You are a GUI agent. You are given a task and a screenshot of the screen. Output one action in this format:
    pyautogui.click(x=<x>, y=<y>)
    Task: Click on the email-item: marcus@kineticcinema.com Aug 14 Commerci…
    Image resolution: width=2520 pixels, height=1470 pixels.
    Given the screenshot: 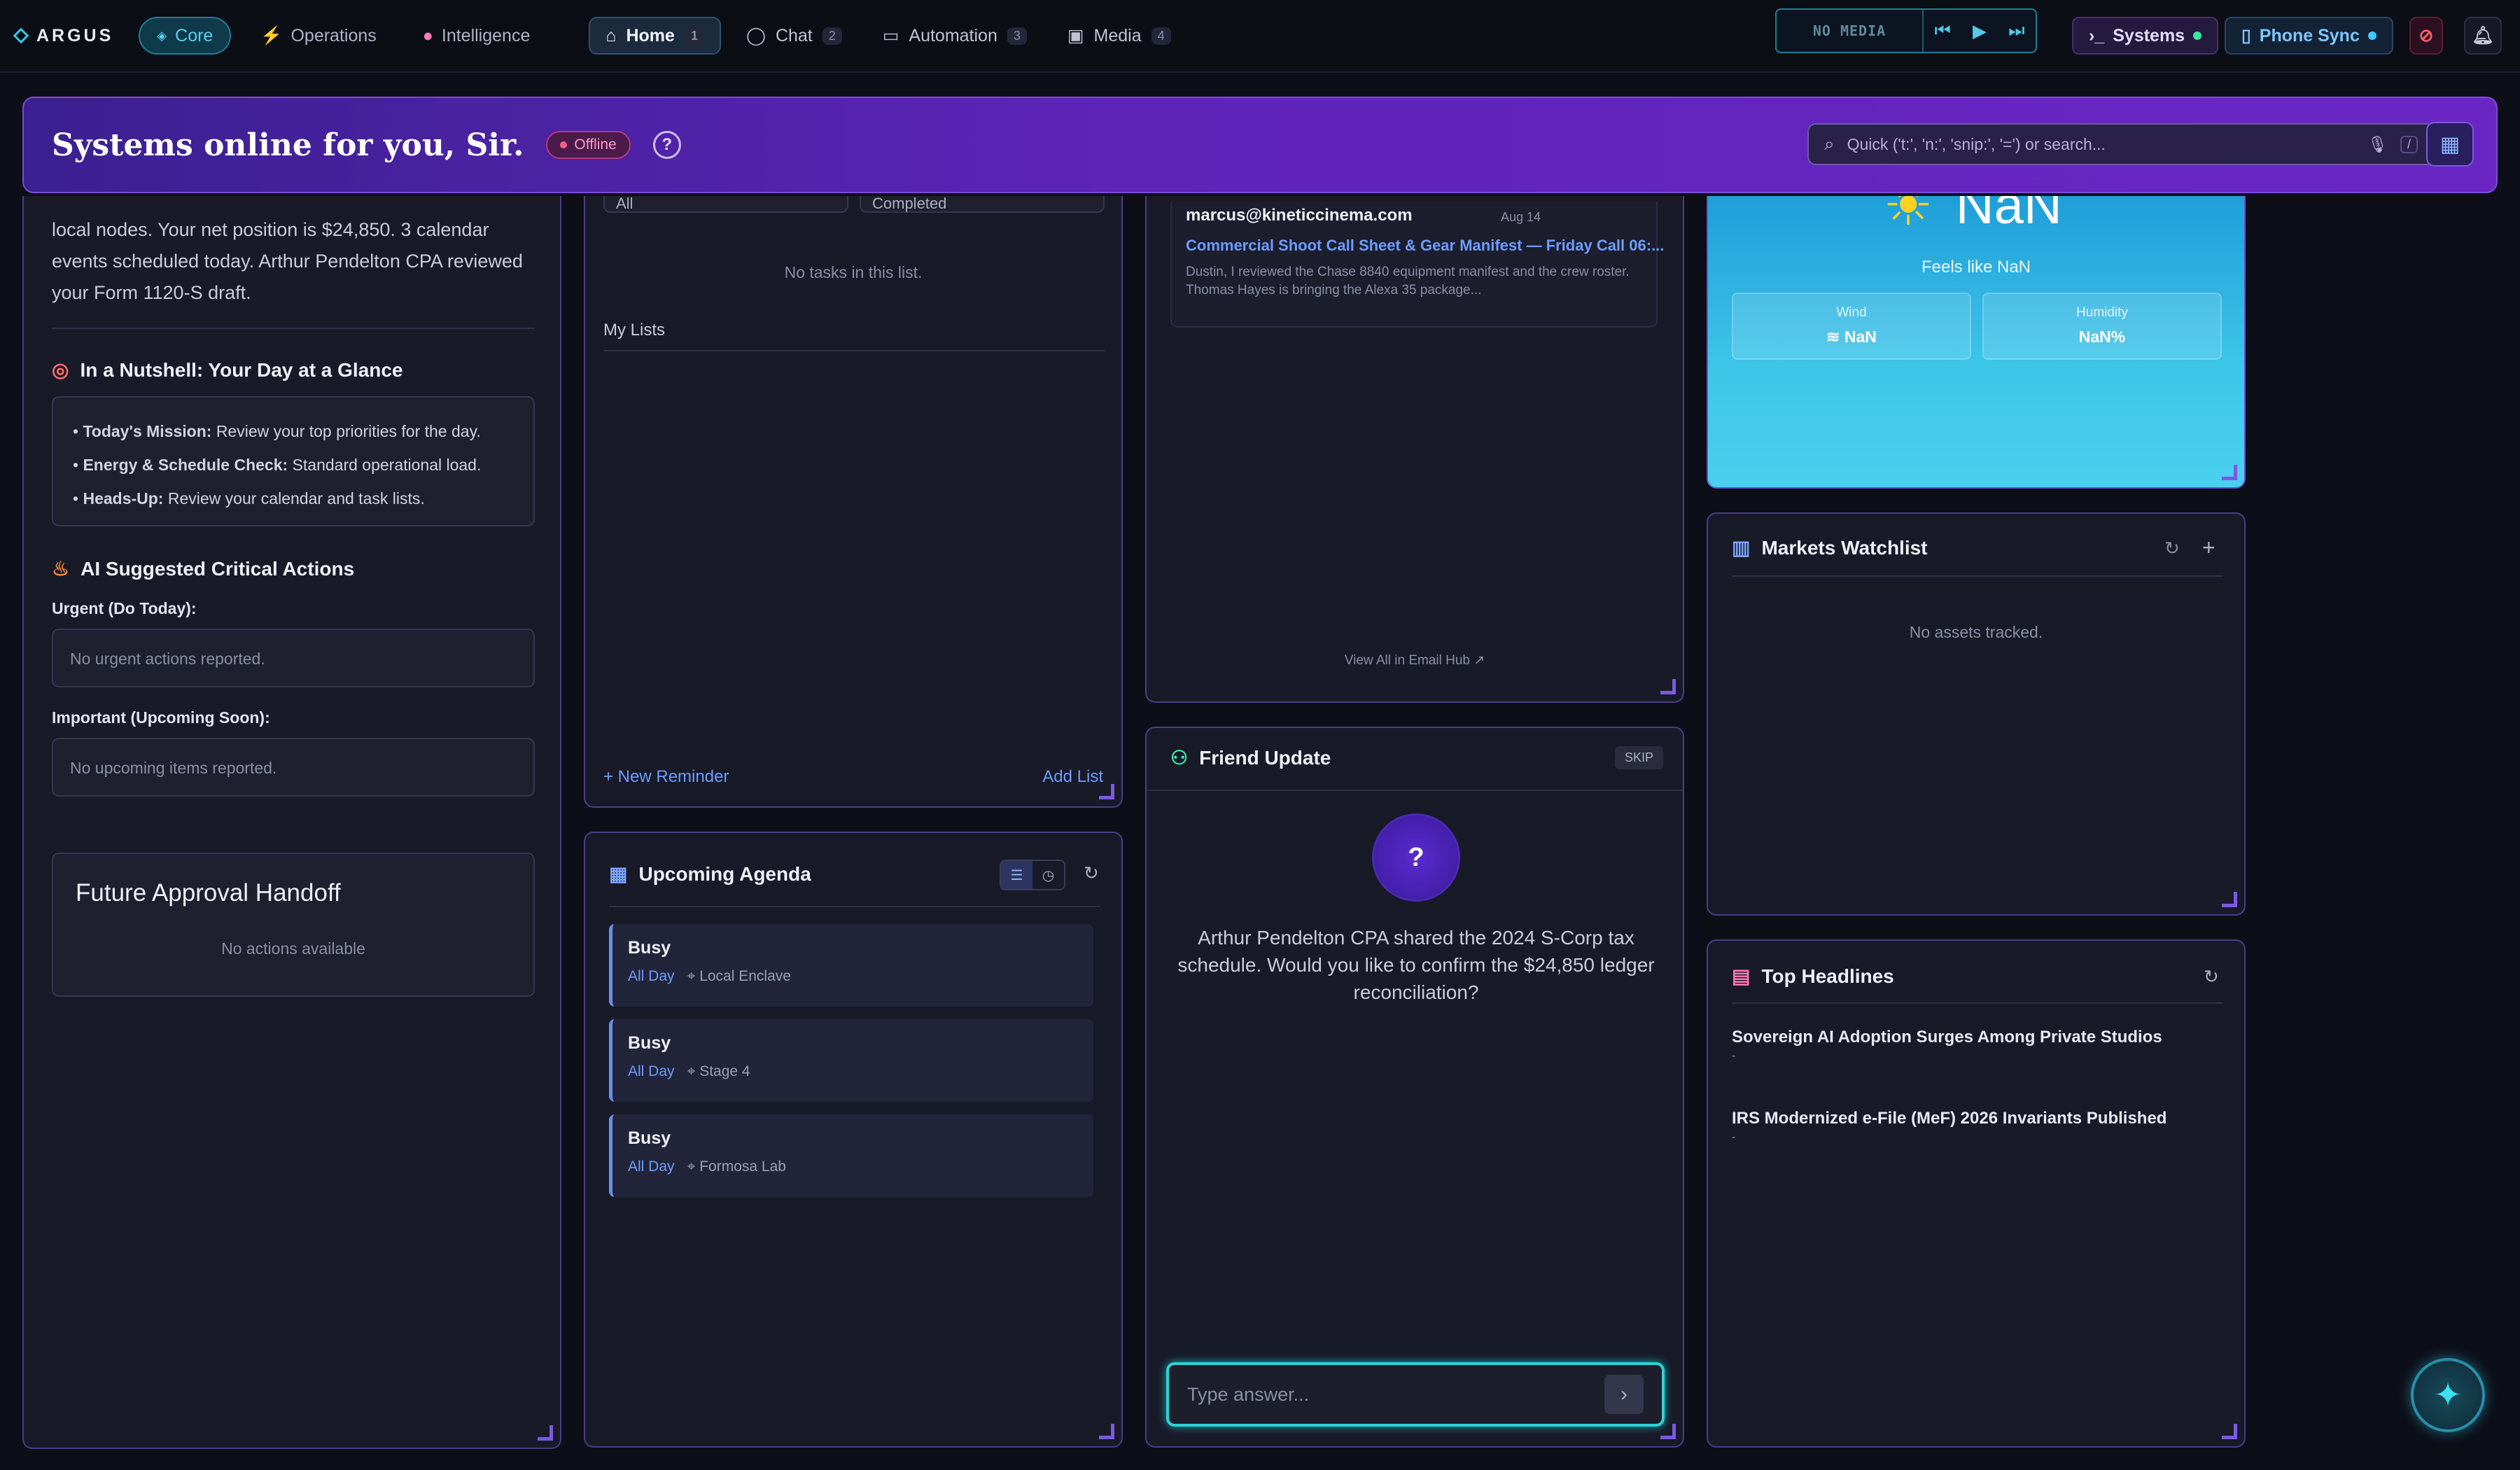 What is the action you would take?
    pyautogui.click(x=1417, y=265)
    